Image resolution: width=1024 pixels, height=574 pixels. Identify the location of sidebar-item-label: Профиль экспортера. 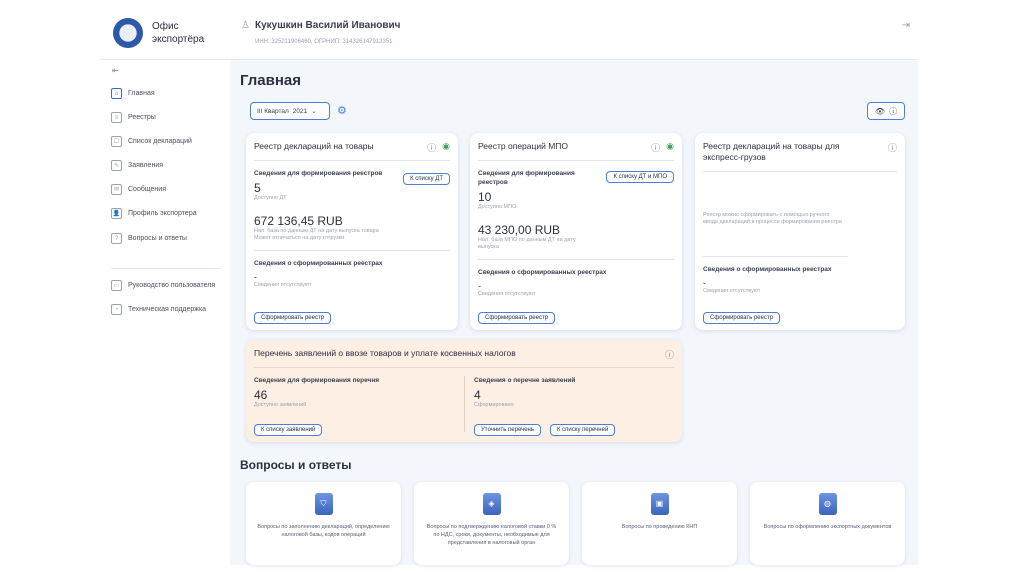
(162, 213).